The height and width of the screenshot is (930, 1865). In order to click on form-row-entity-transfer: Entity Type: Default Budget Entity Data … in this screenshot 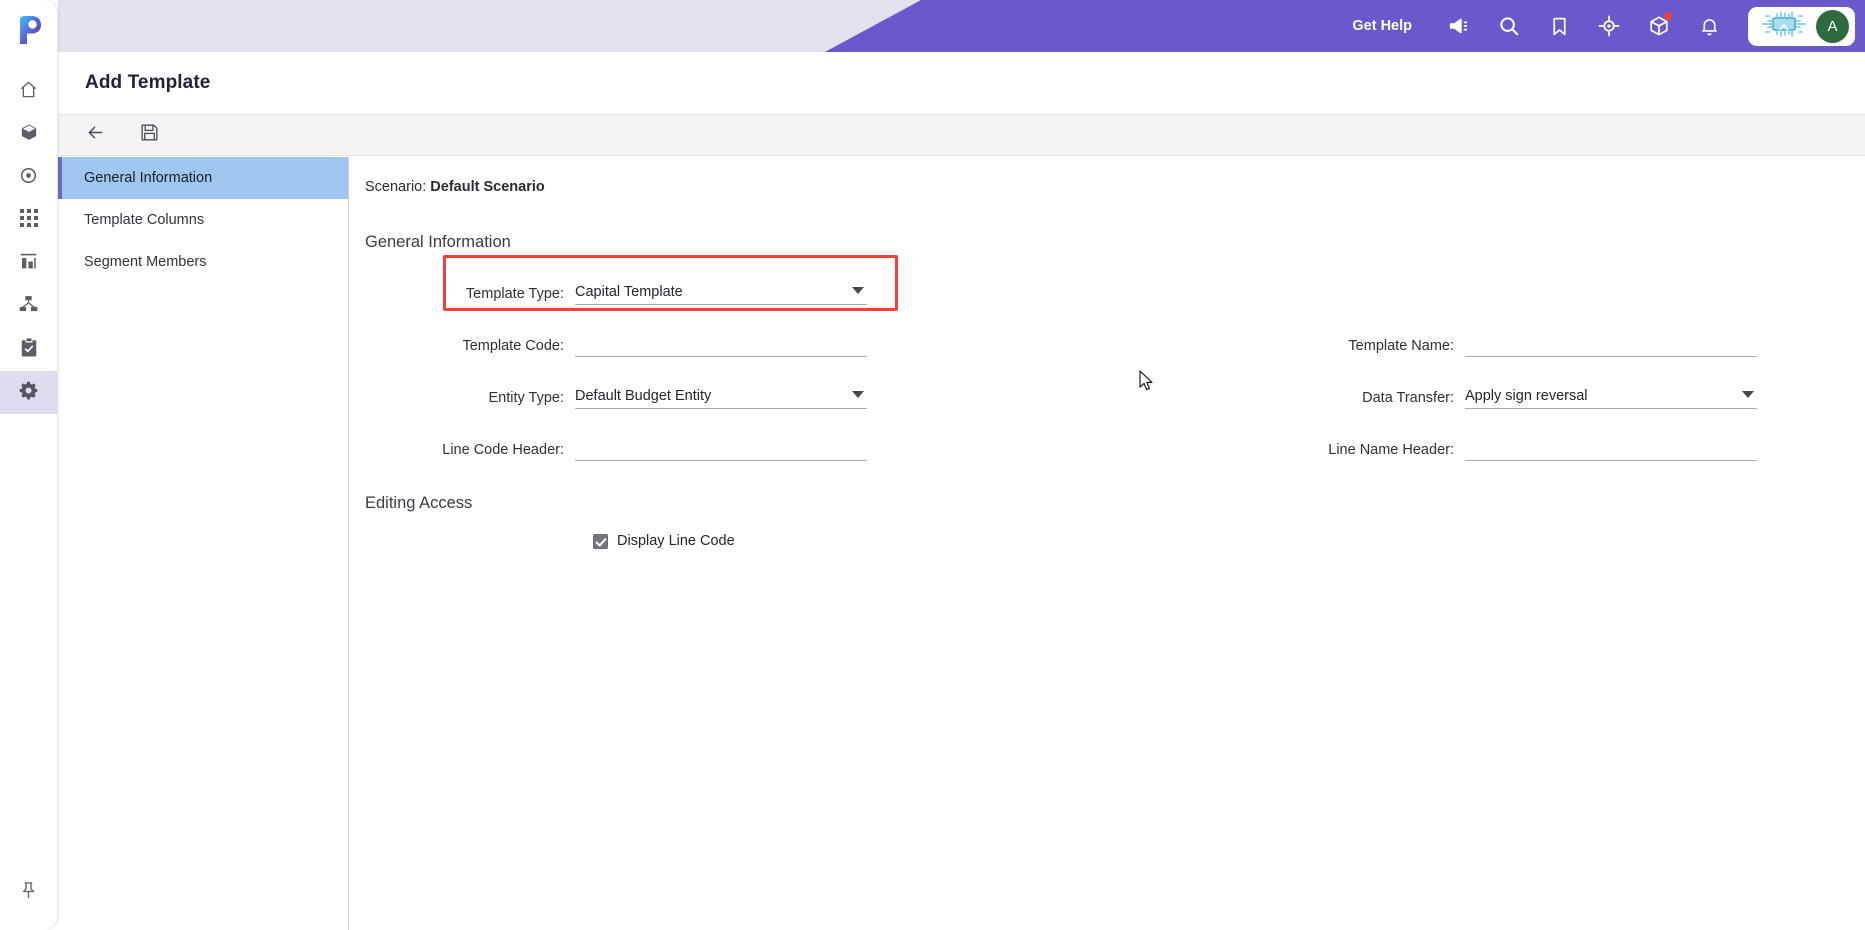, I will do `click(1100, 396)`.